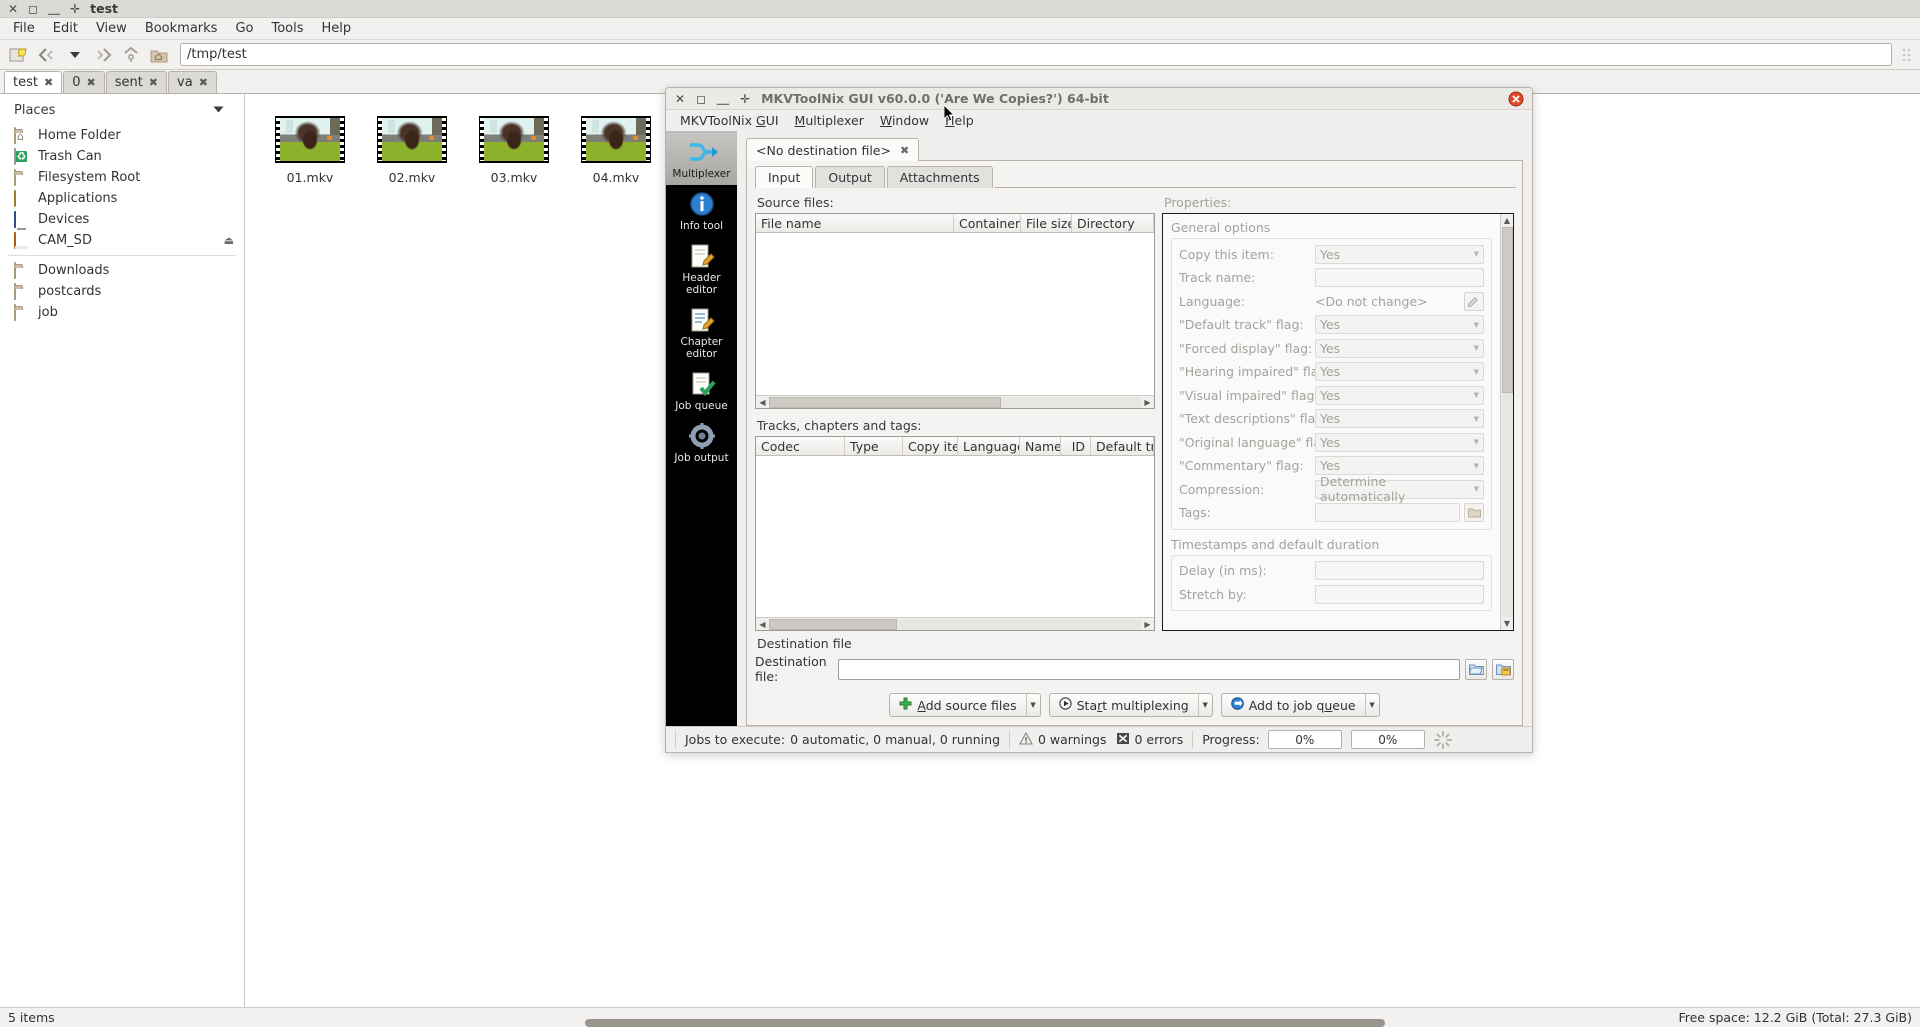 This screenshot has width=1920, height=1027. Describe the element at coordinates (1399, 442) in the screenshot. I see `original-language-flag-combobox: Yes ▼` at that location.